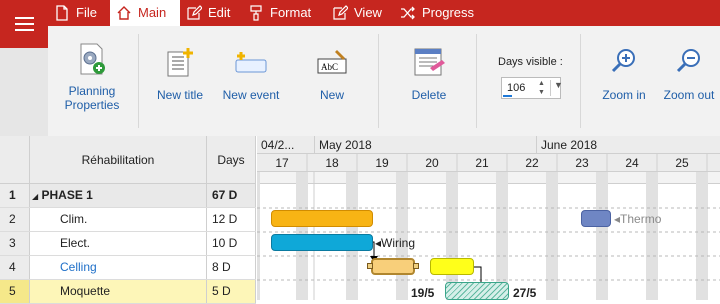  What do you see at coordinates (256, 13) in the screenshot?
I see `format-paint-icon` at bounding box center [256, 13].